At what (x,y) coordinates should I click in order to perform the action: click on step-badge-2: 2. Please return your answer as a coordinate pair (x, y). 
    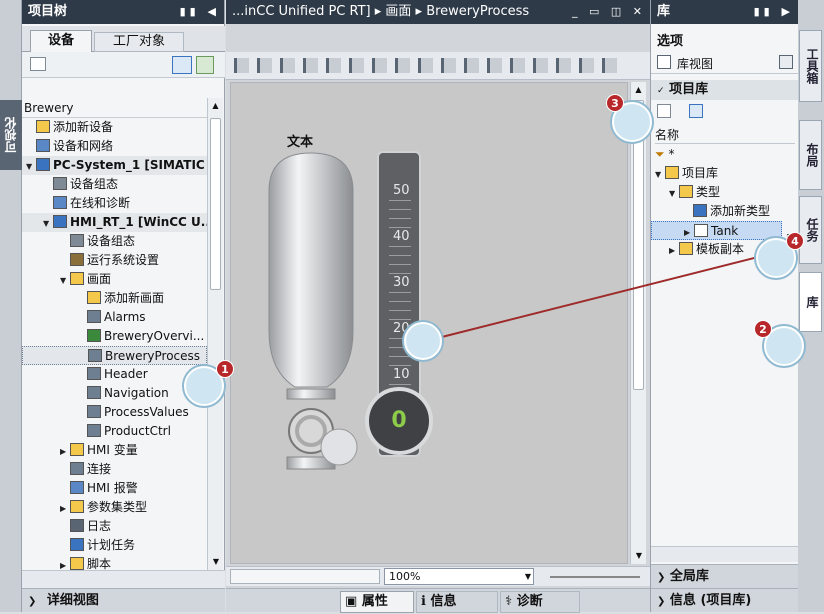
    Looking at the image, I should click on (763, 329).